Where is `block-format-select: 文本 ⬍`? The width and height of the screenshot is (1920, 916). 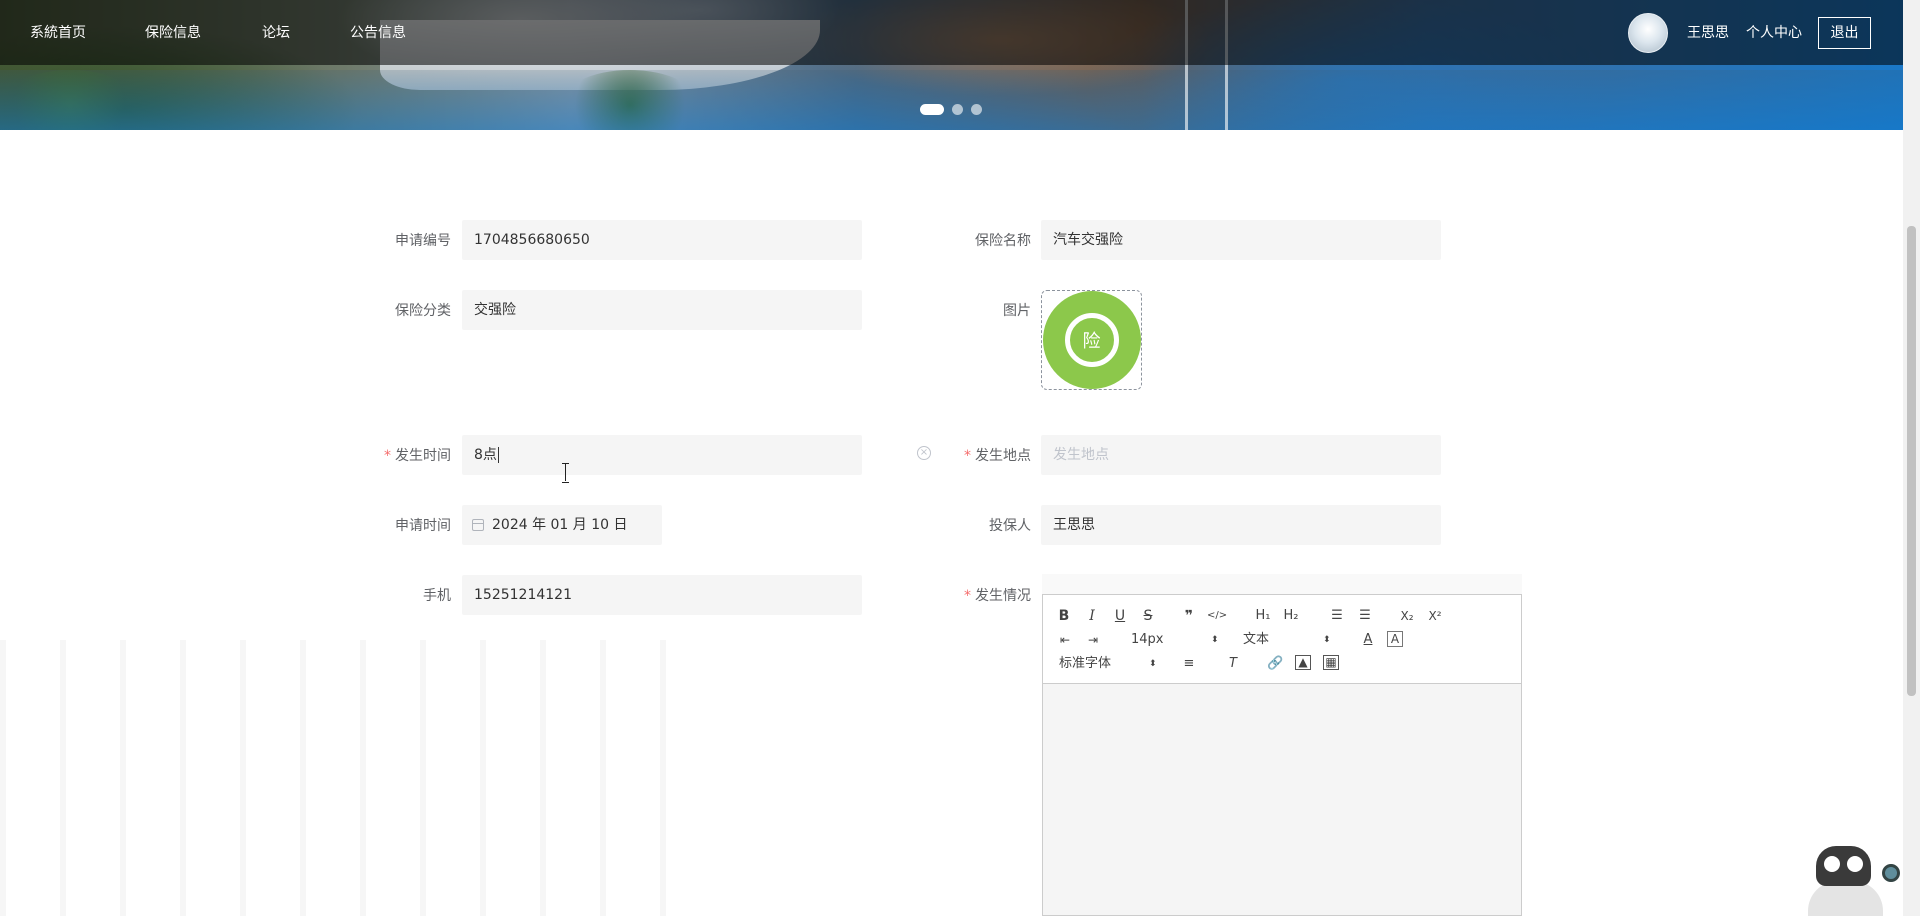
block-format-select: 文本 ⬍ is located at coordinates (1287, 640).